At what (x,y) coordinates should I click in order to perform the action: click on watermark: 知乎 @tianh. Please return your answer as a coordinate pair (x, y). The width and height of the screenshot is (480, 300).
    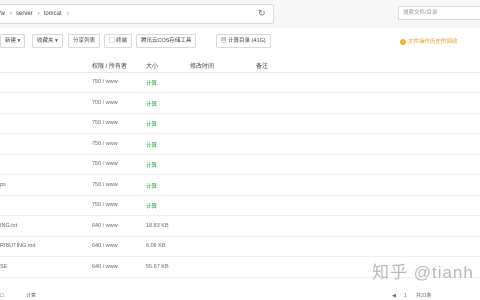
    Looking at the image, I should click on (423, 272).